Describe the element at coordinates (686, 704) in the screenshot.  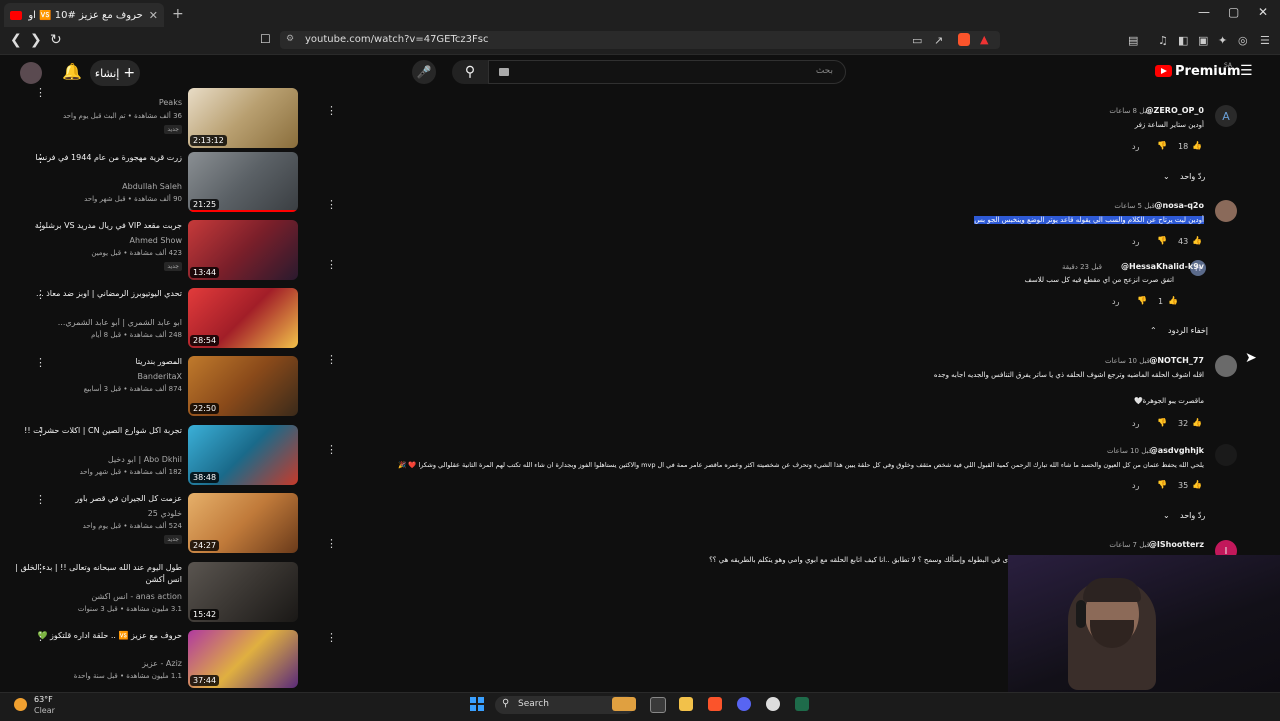
I see `file-explorer-icon` at that location.